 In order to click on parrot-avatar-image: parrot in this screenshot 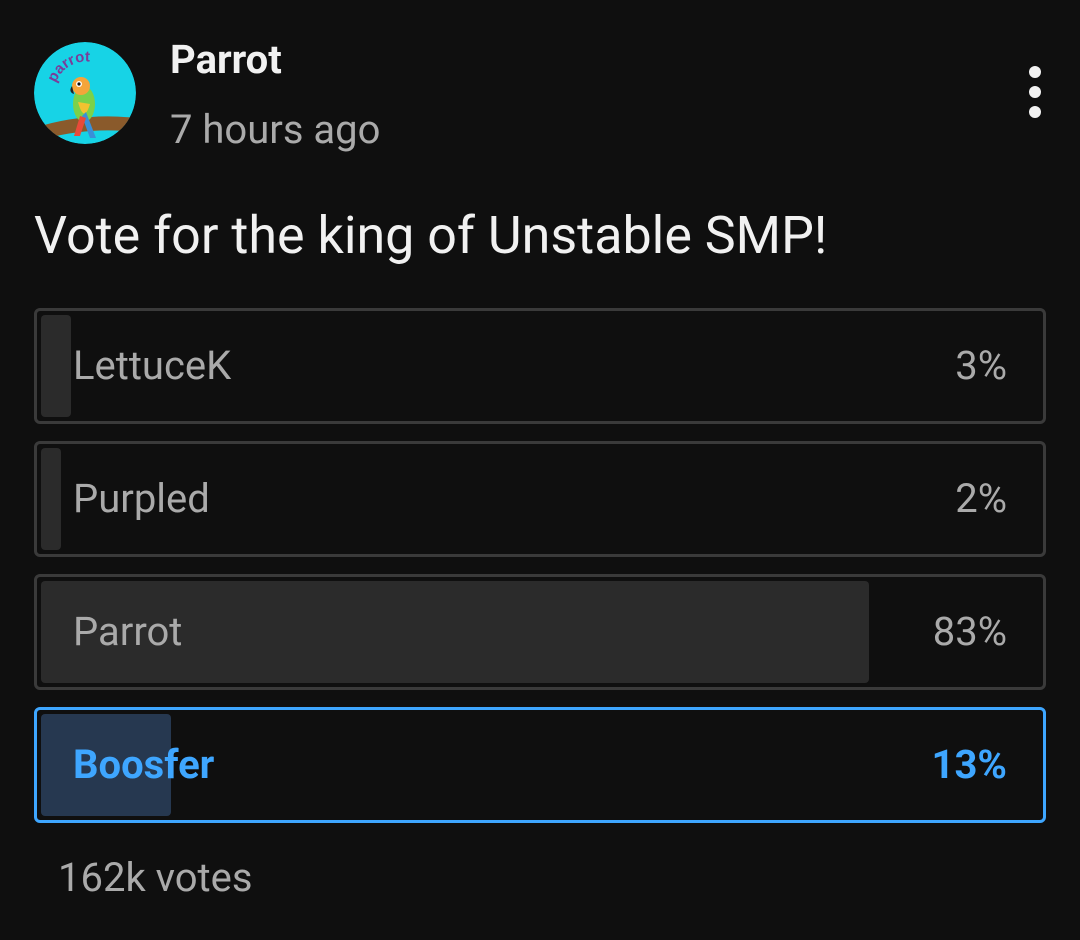, I will do `click(85, 93)`.